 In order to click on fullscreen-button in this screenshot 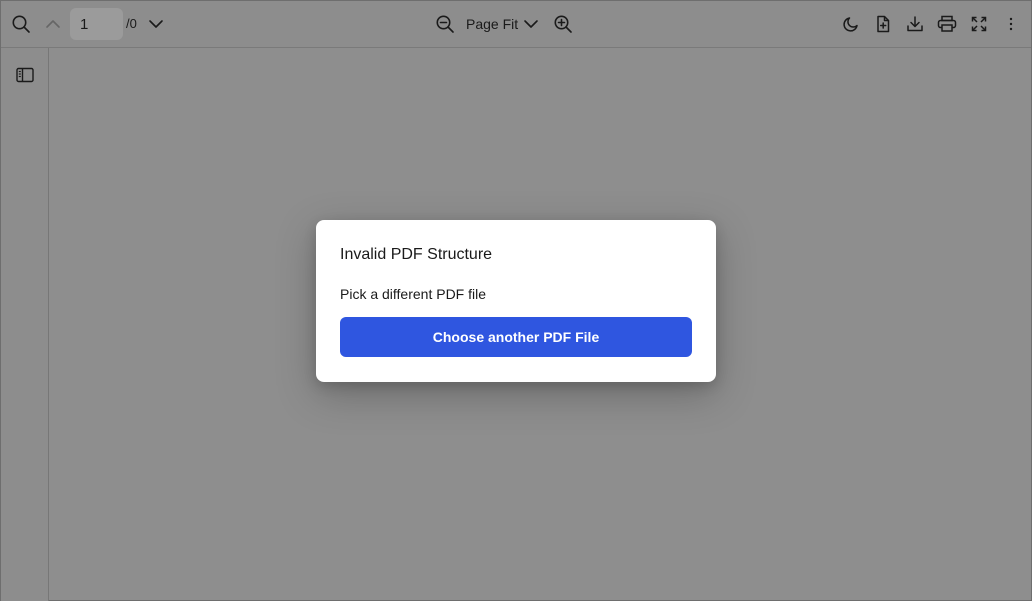, I will do `click(979, 24)`.